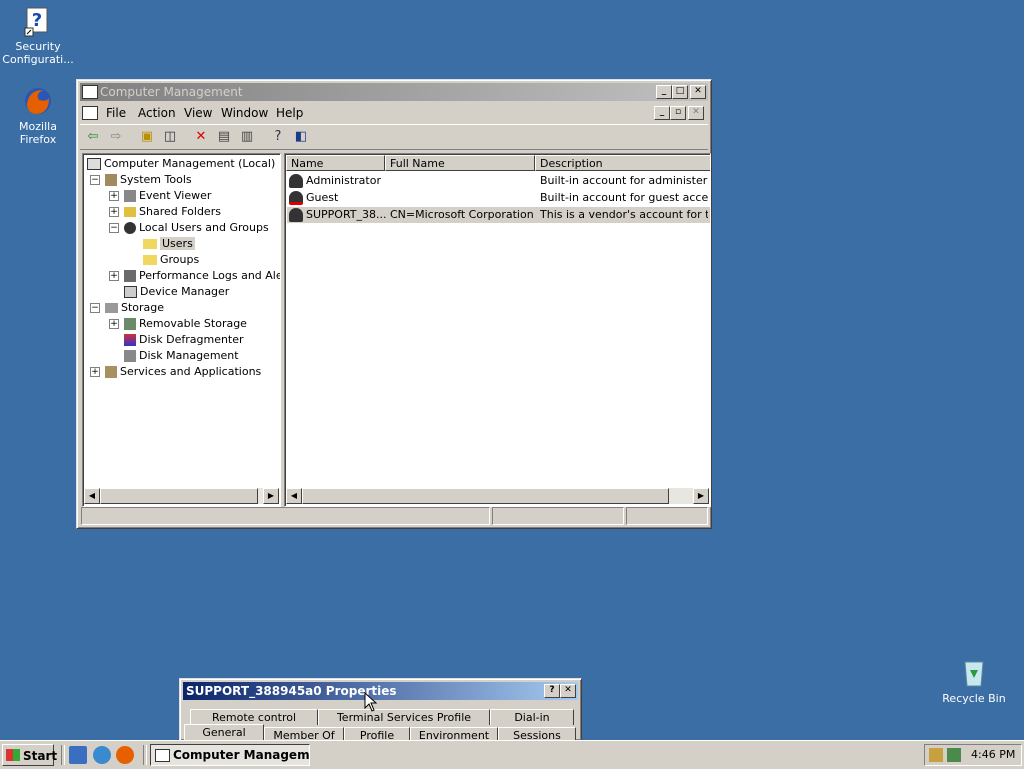 This screenshot has width=1024, height=769. What do you see at coordinates (147, 137) in the screenshot?
I see `up-folder-icon: ▣` at bounding box center [147, 137].